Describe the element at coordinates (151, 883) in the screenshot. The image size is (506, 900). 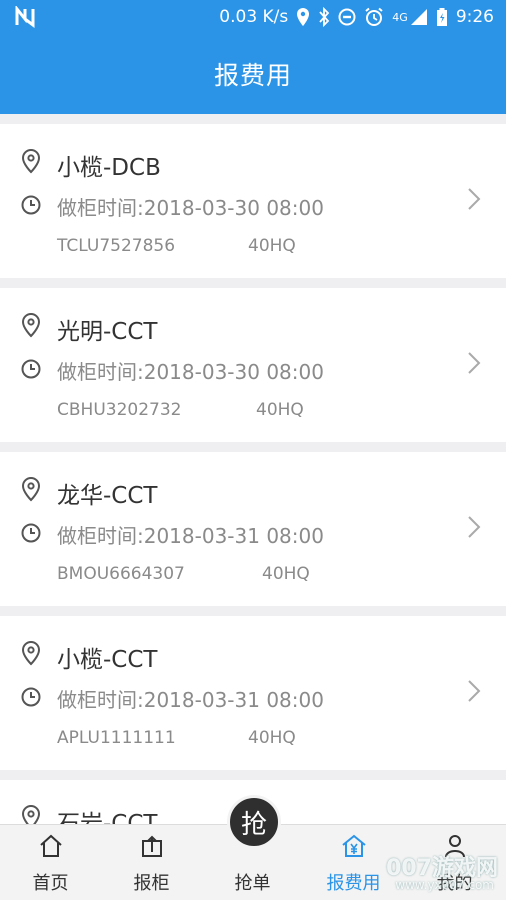
I see `tab-label: 报柜` at that location.